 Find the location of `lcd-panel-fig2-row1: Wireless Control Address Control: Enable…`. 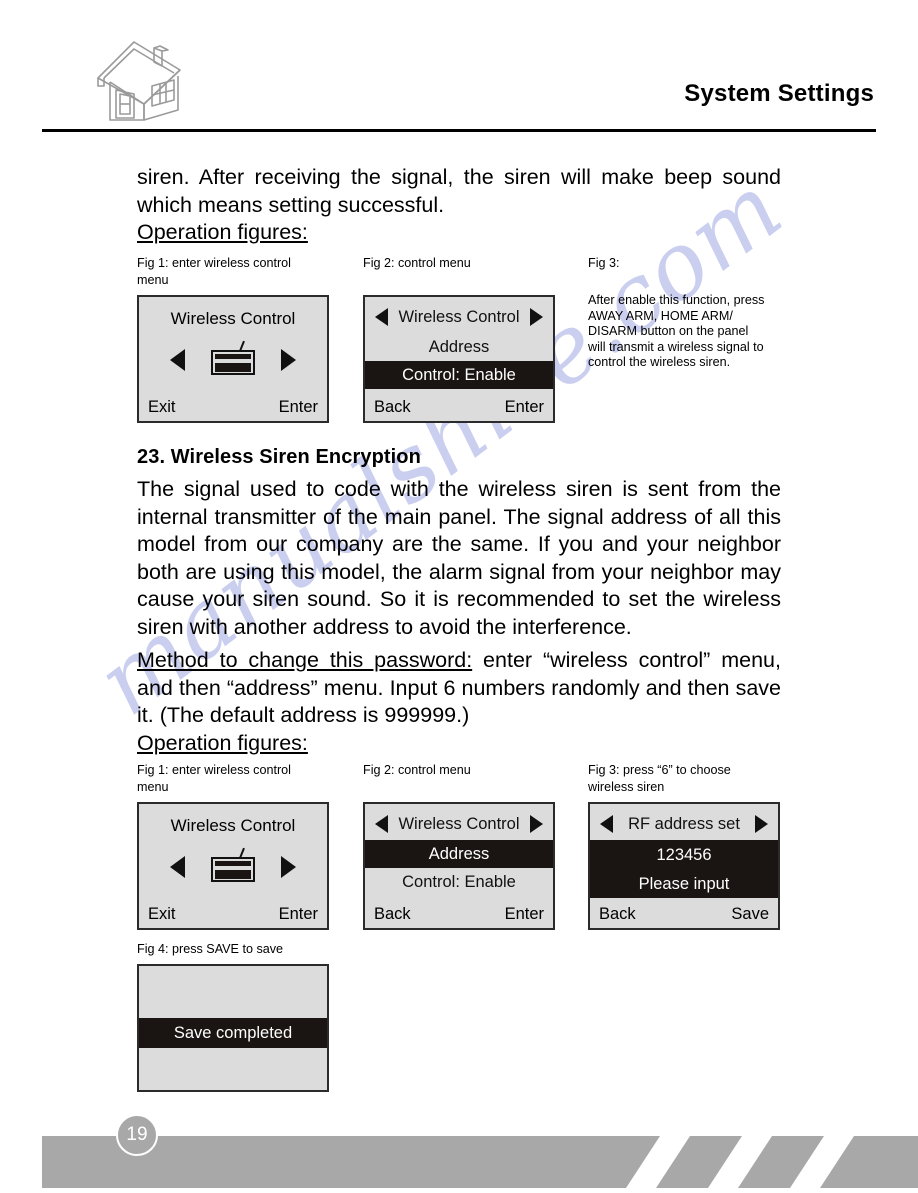

lcd-panel-fig2-row1: Wireless Control Address Control: Enable… is located at coordinates (459, 359).